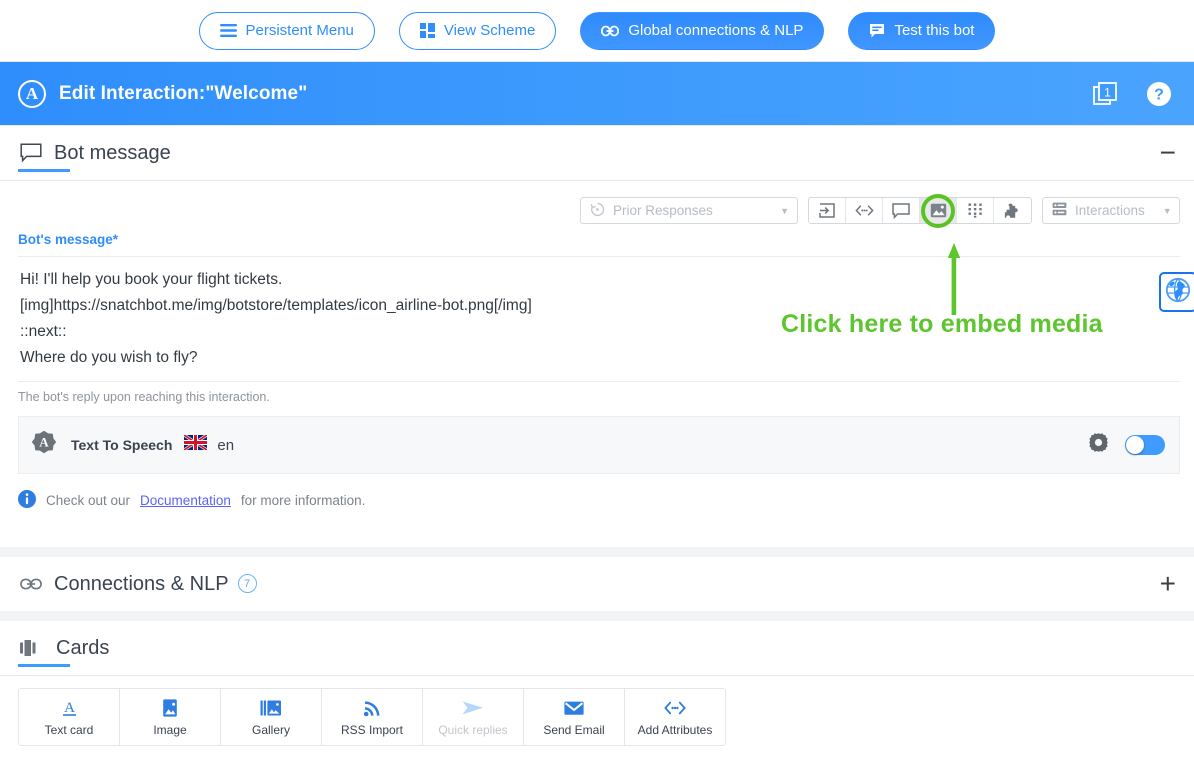 This screenshot has width=1194, height=776. Describe the element at coordinates (597, 648) in the screenshot. I see `cards-section-header: Cards` at that location.